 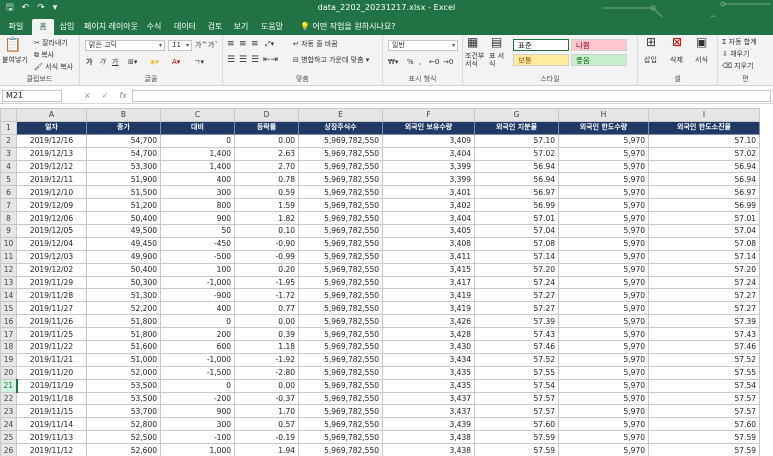 What do you see at coordinates (428, 308) in the screenshot?
I see `cell-f: 3,419` at bounding box center [428, 308].